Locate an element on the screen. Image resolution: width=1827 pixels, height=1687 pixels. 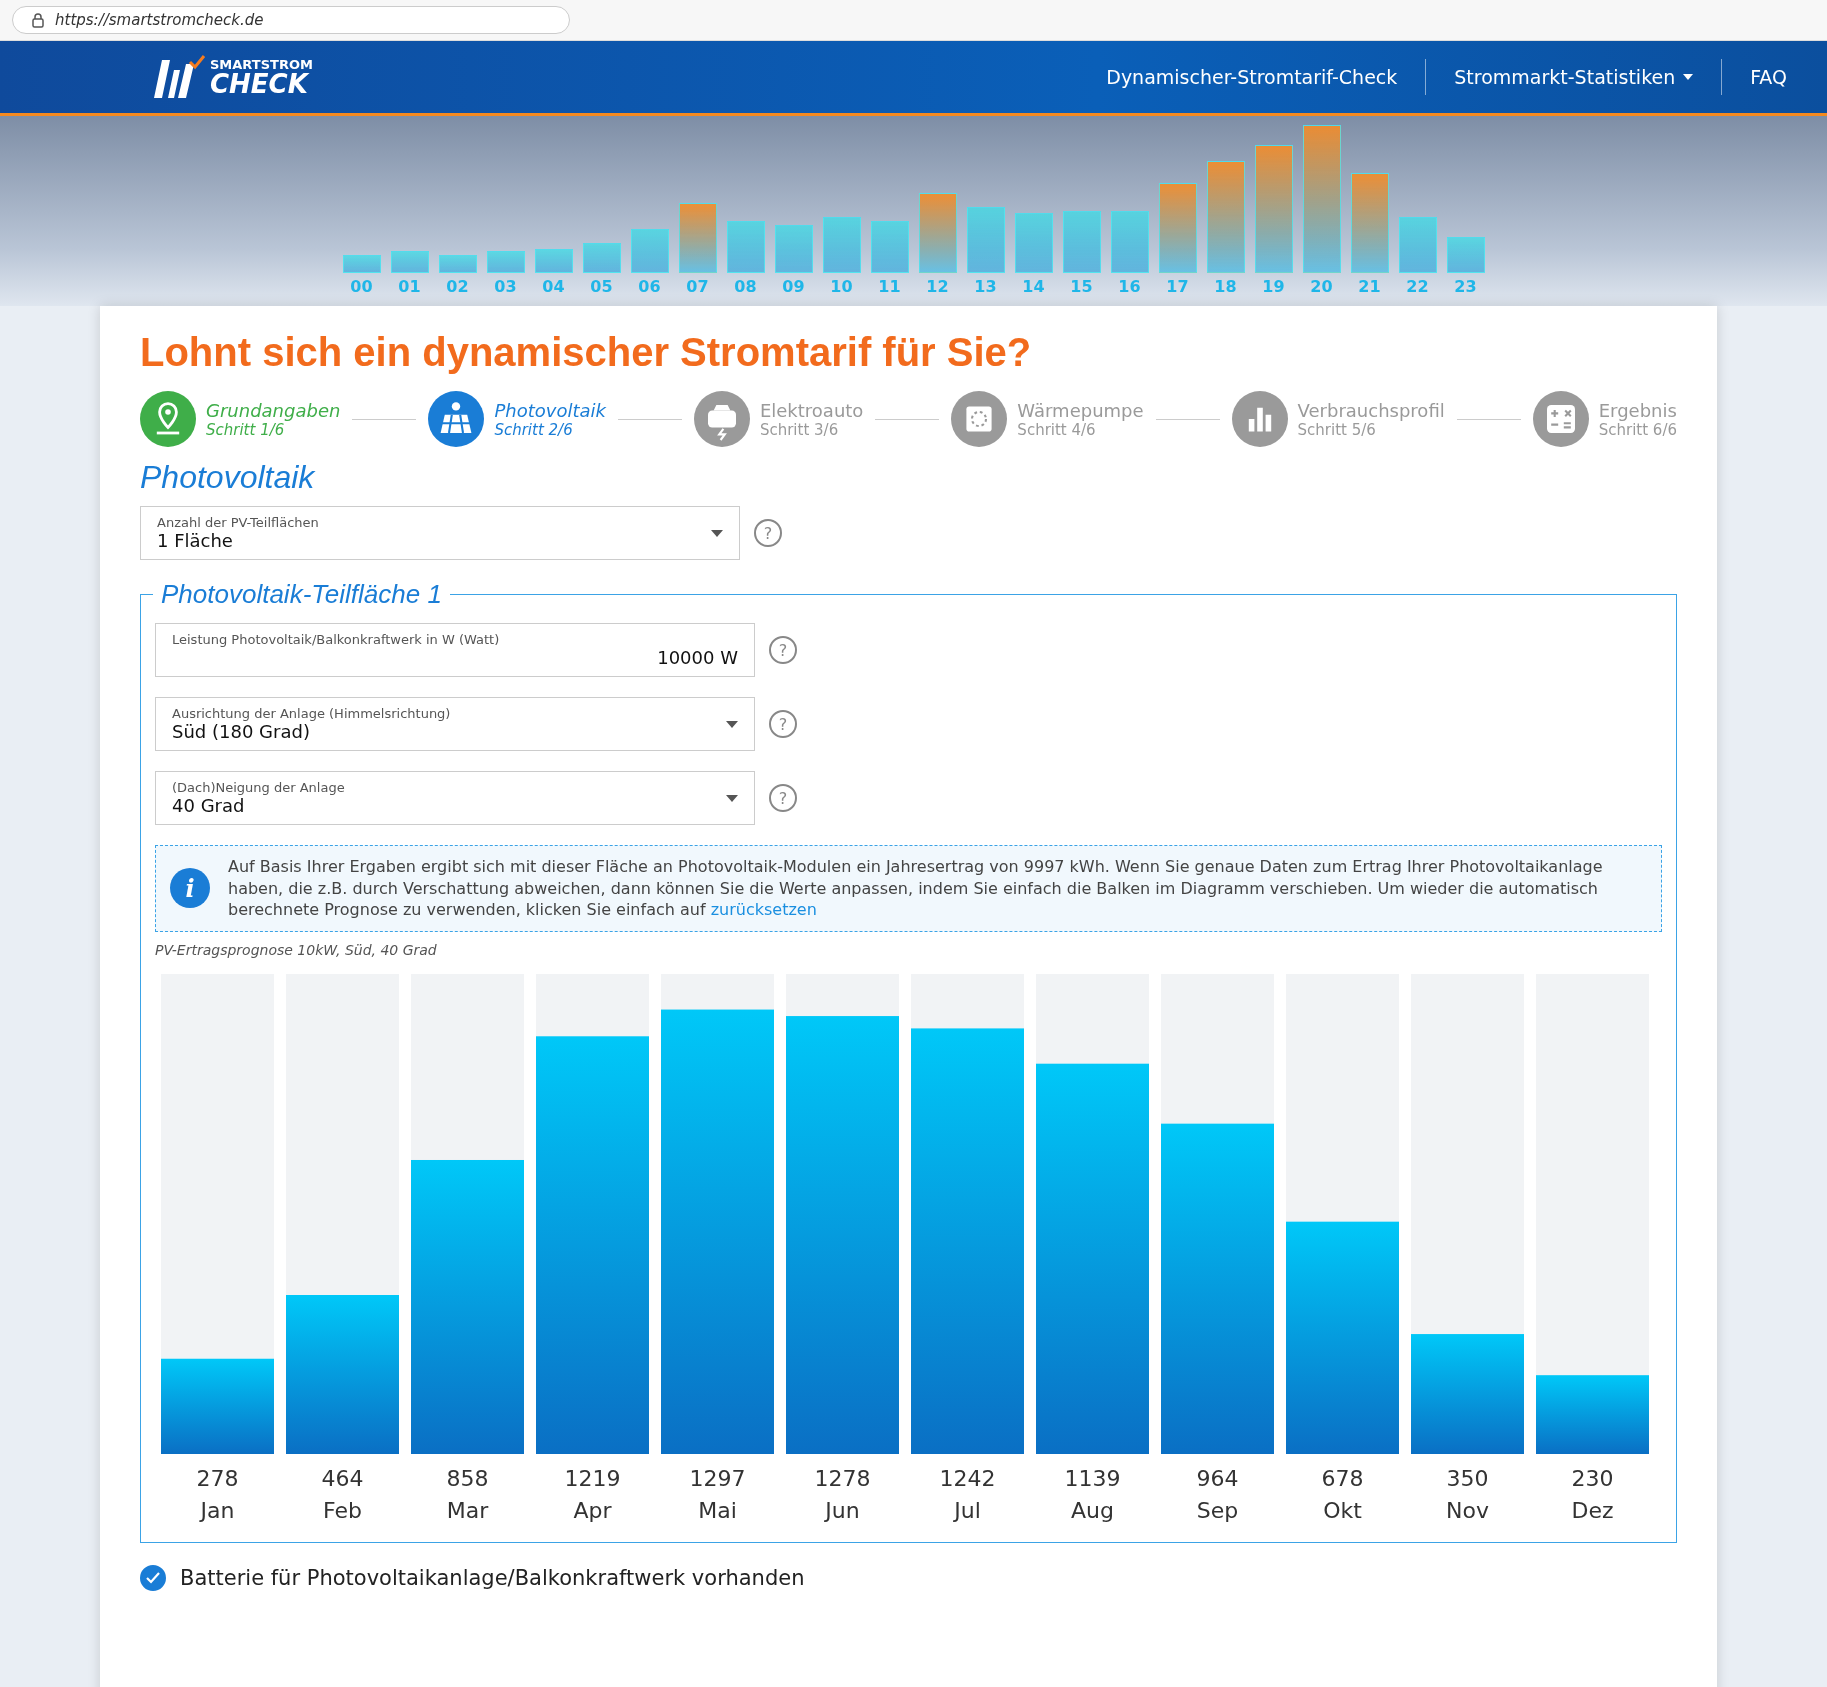
value-label: 1297 is located at coordinates (717, 1478).